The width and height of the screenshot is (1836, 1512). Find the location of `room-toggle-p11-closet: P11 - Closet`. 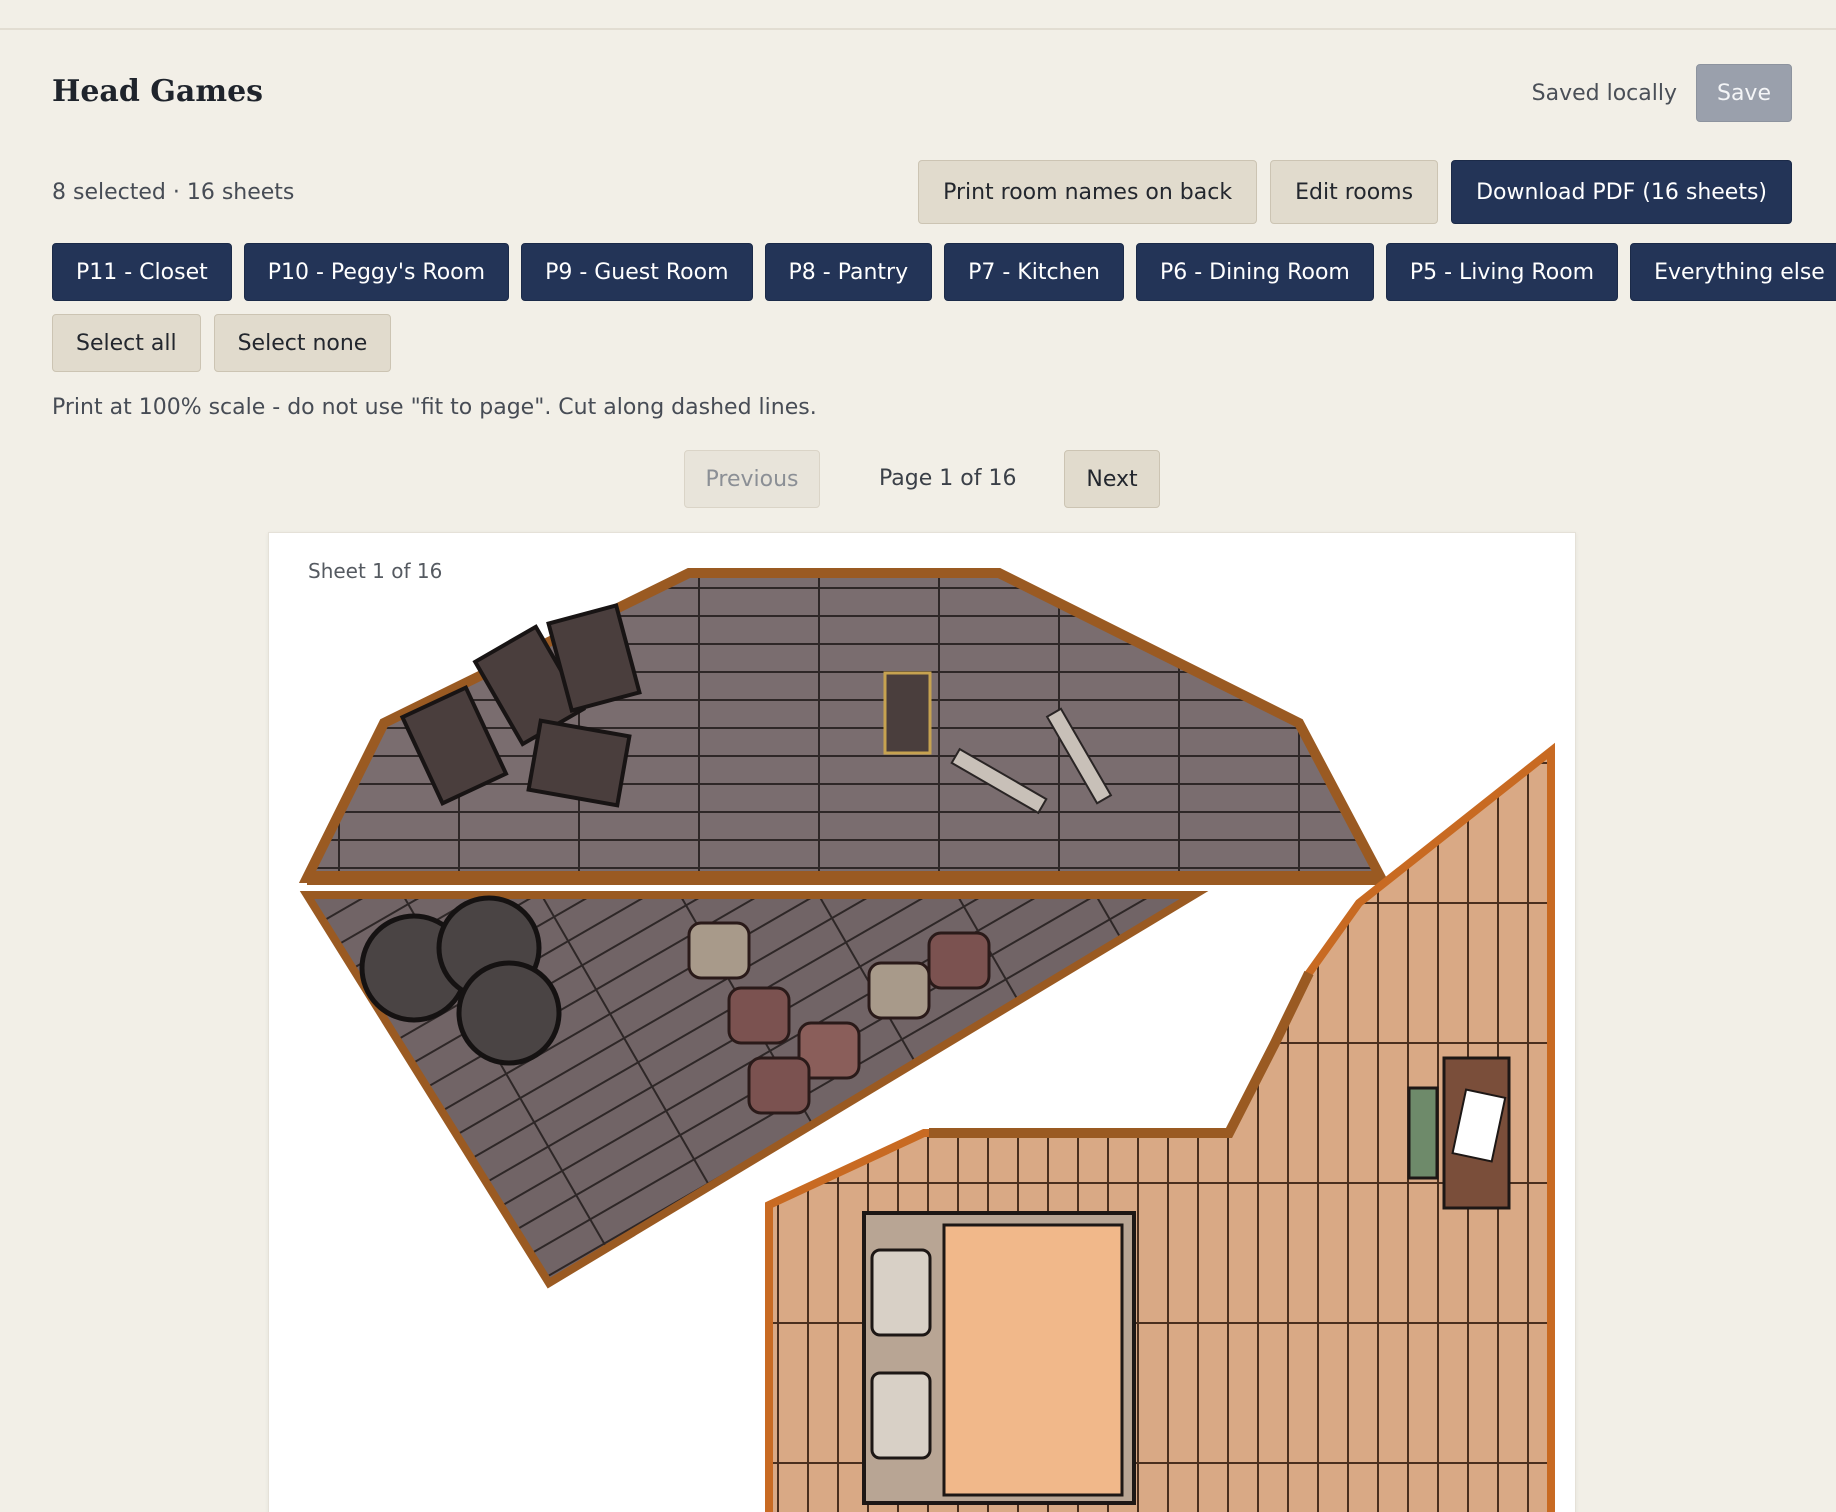

room-toggle-p11-closet: P11 - Closet is located at coordinates (142, 272).